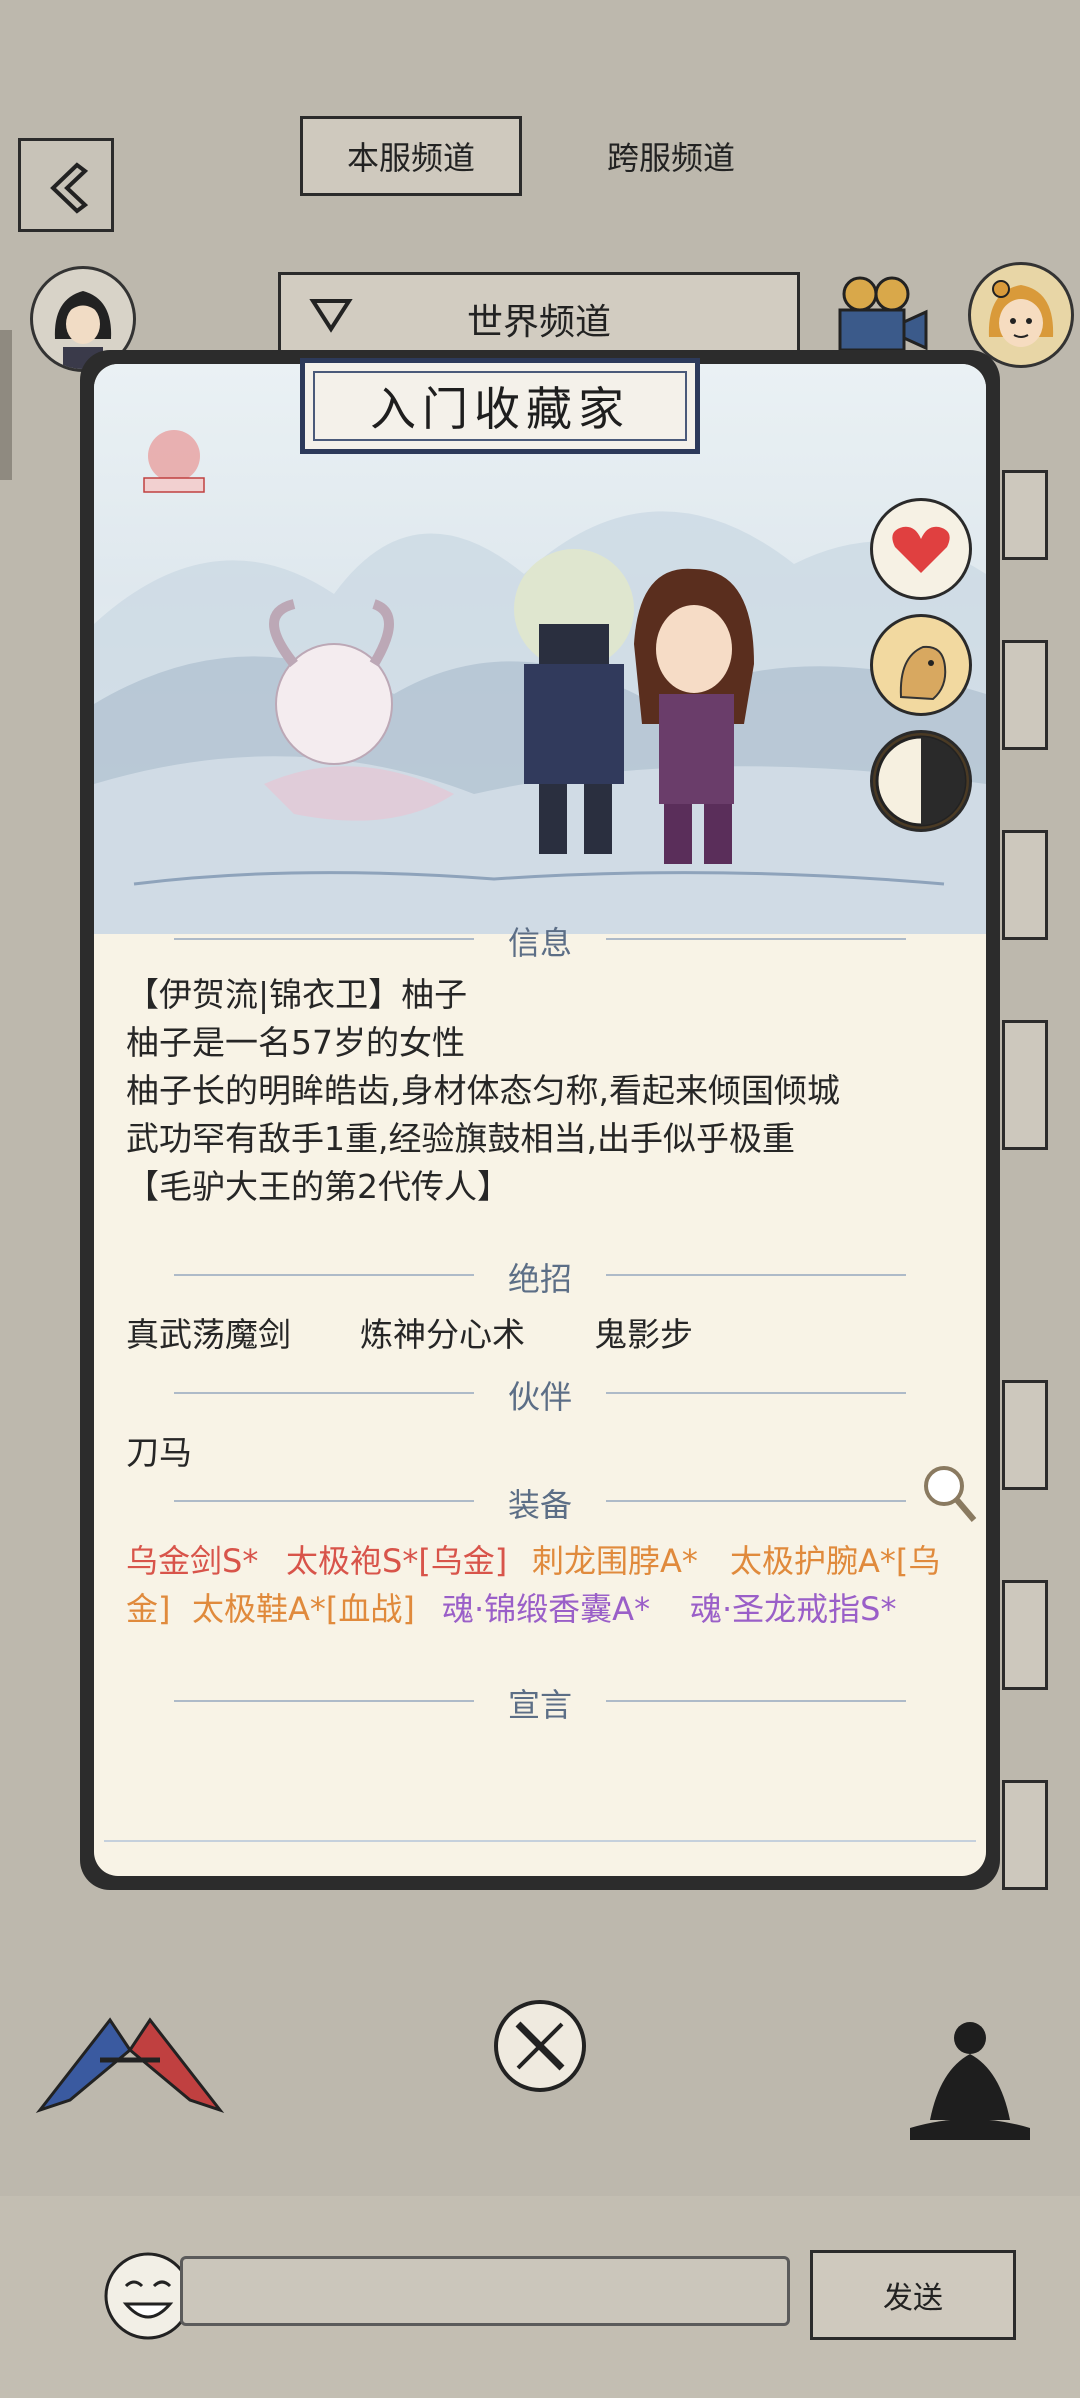 Image resolution: width=1080 pixels, height=2398 pixels. What do you see at coordinates (159, 1450) in the screenshot?
I see `partner-name: 刀马` at bounding box center [159, 1450].